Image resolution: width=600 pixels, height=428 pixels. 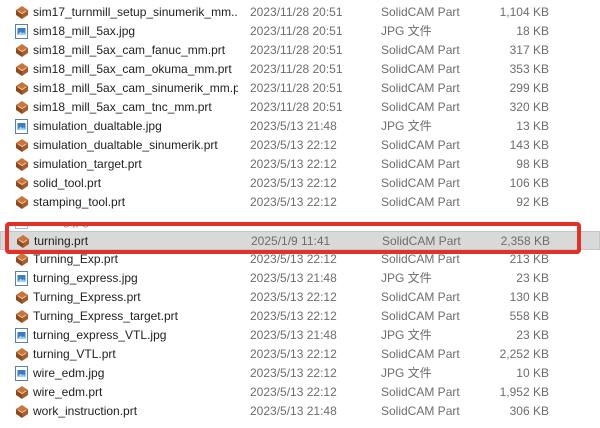 I want to click on file-name: simulation_dualtable_sinumerik.prt, so click(x=125, y=145).